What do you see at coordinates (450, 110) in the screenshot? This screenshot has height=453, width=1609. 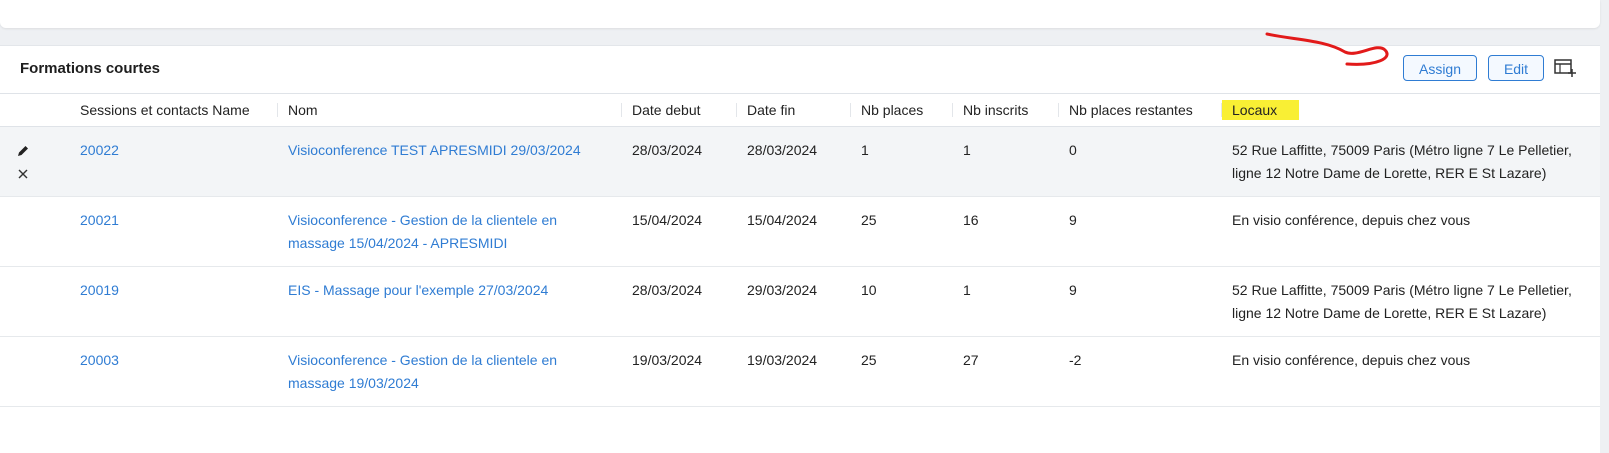 I see `column-header-nom: Nom` at bounding box center [450, 110].